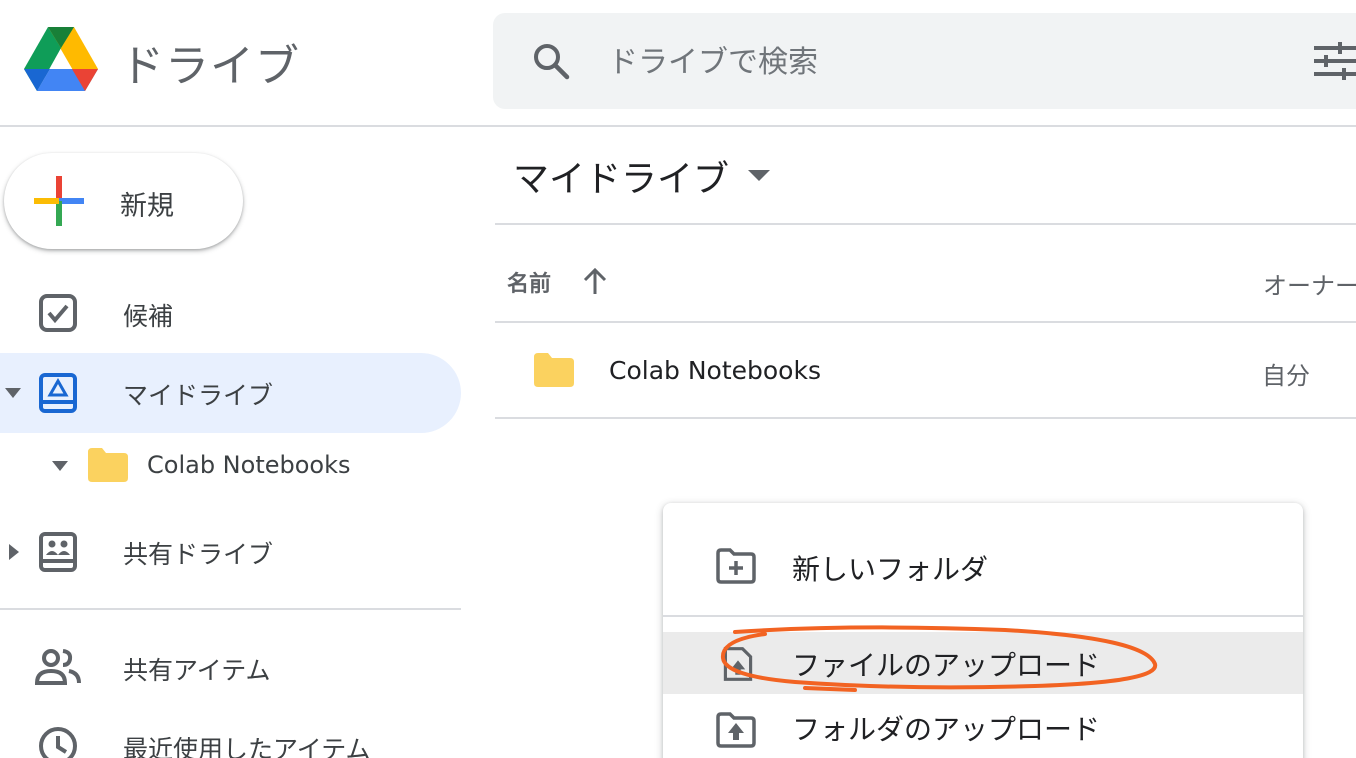 This screenshot has height=758, width=1356. Describe the element at coordinates (983, 616) in the screenshot. I see `menu-divider` at that location.